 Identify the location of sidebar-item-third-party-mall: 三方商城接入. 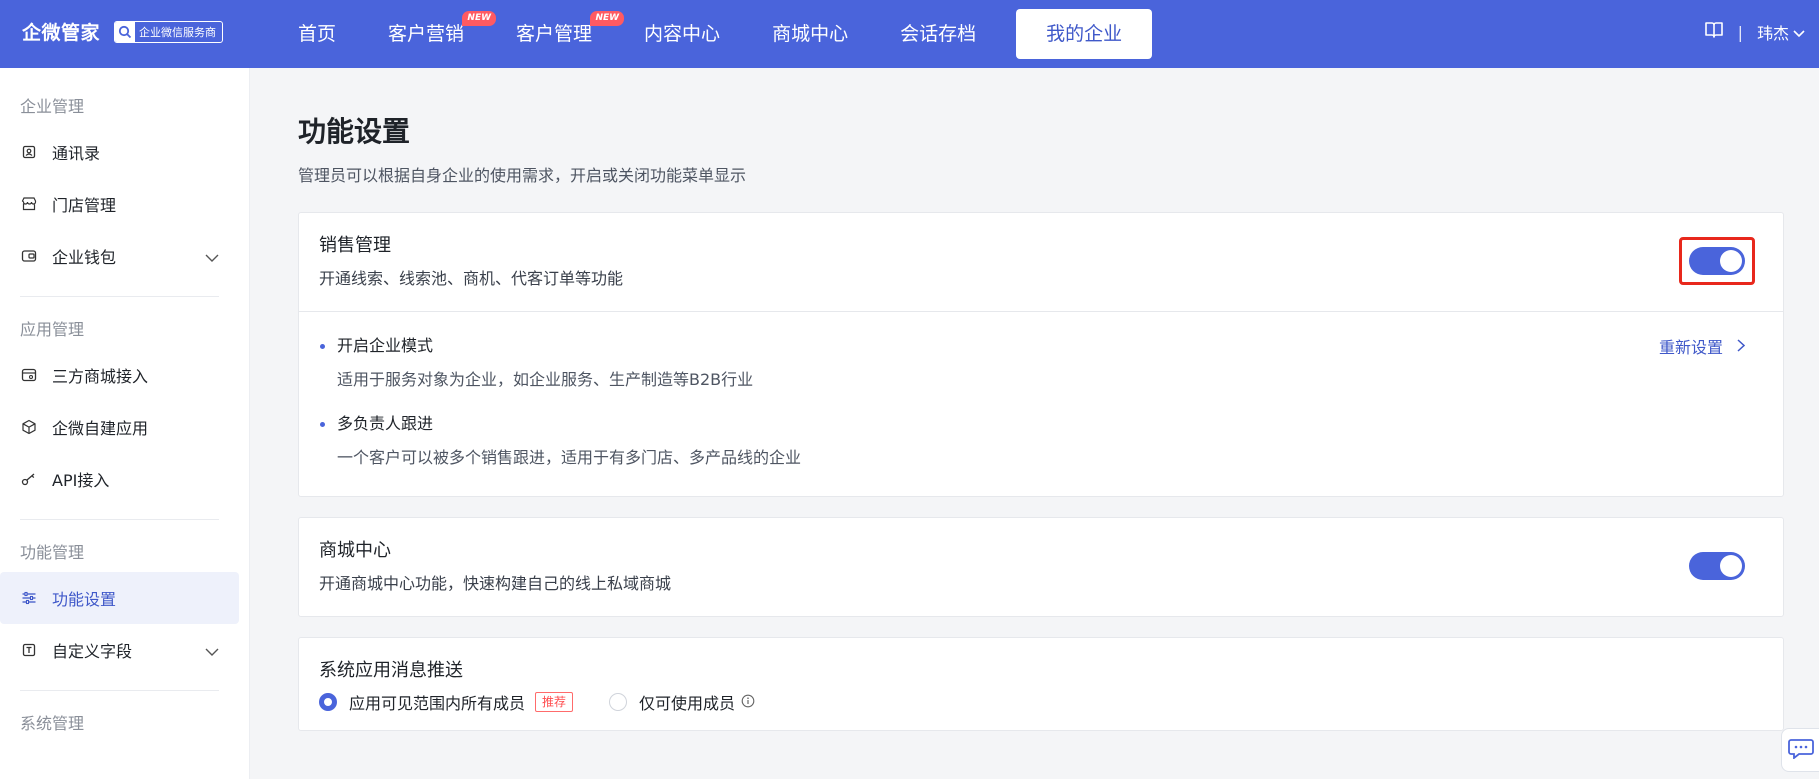
(124, 375).